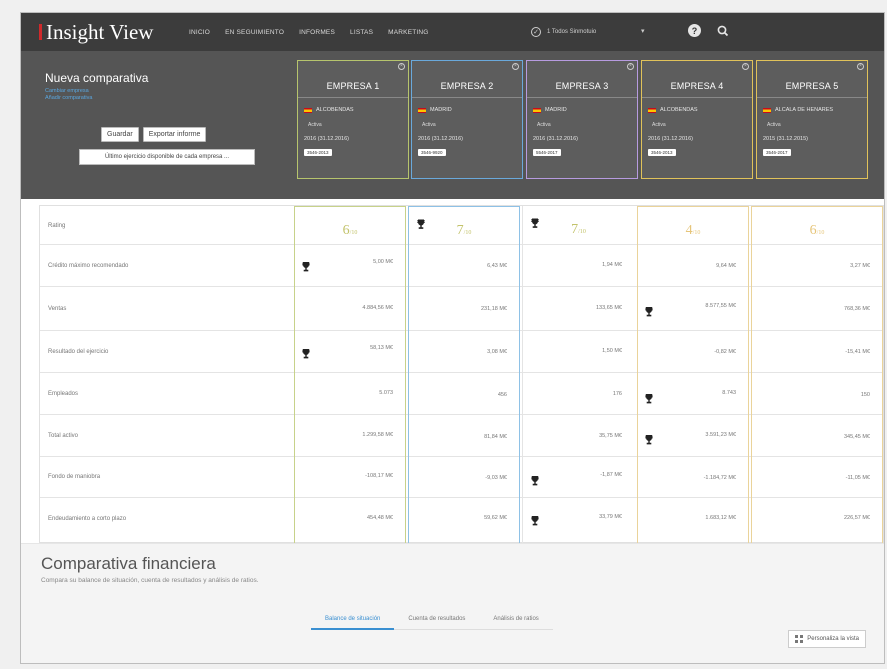 The width and height of the screenshot is (887, 669). What do you see at coordinates (128, 563) in the screenshot?
I see `section-title: Comparativa financiera` at bounding box center [128, 563].